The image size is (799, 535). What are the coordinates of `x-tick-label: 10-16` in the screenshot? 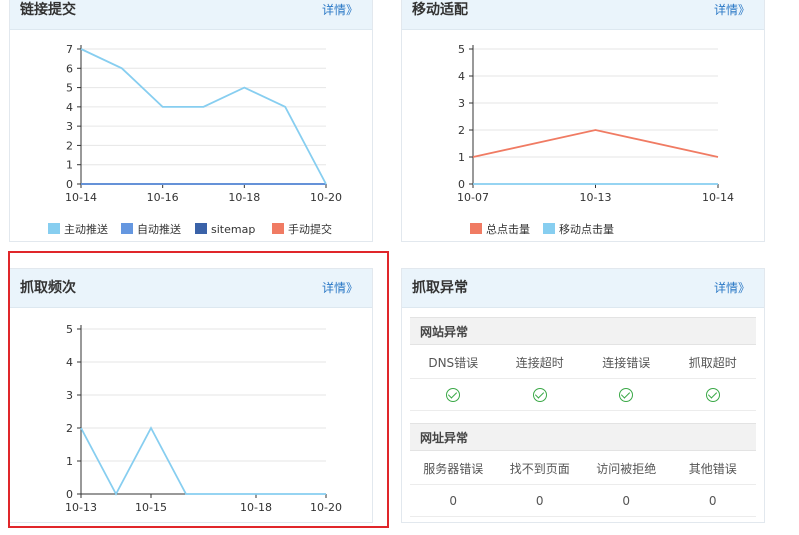 It's located at (163, 197).